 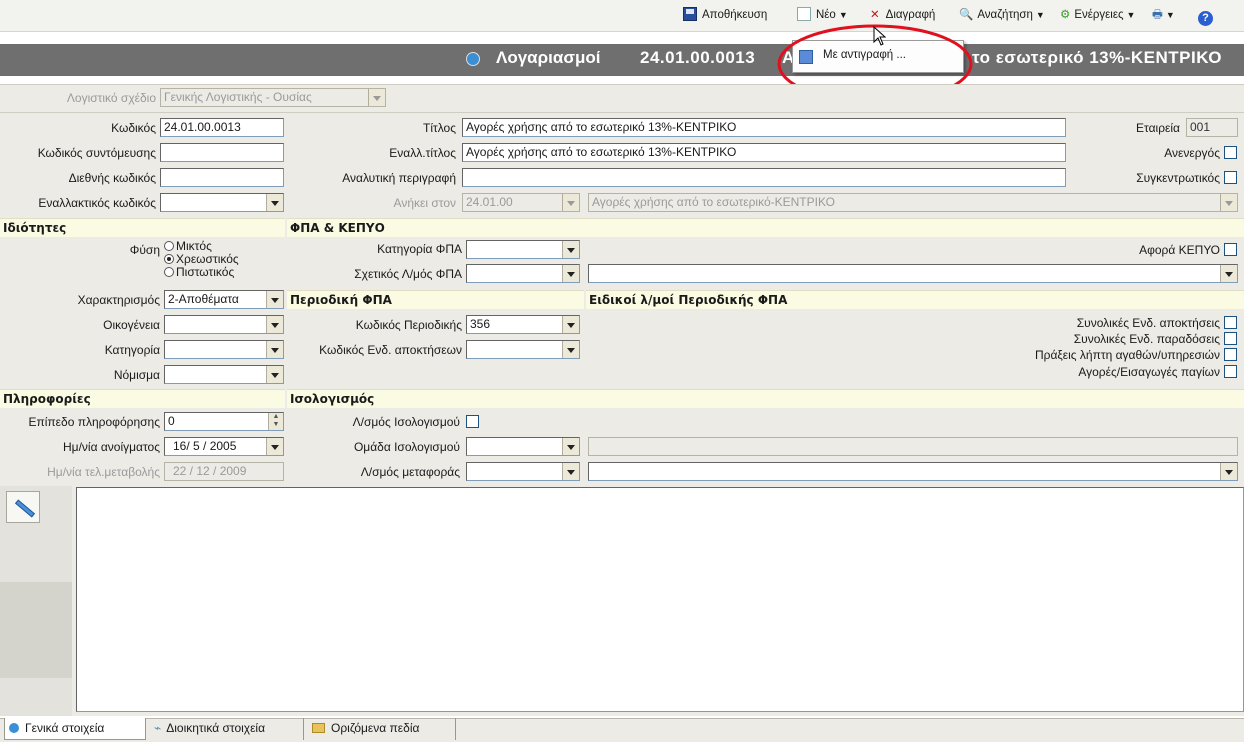 What do you see at coordinates (1148, 323) in the screenshot?
I see `special-s1-label: Συνολικές Ενδ. αποκτήσεις` at bounding box center [1148, 323].